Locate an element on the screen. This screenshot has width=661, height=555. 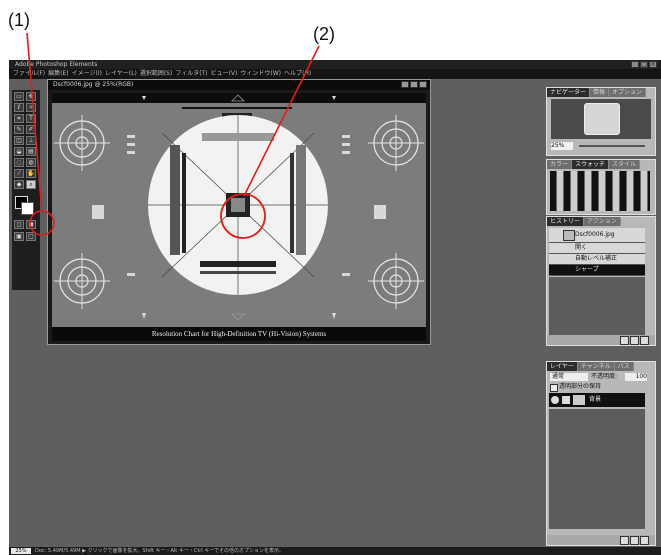
crop-tool-icon: ⌗ is located at coordinates (19, 118).